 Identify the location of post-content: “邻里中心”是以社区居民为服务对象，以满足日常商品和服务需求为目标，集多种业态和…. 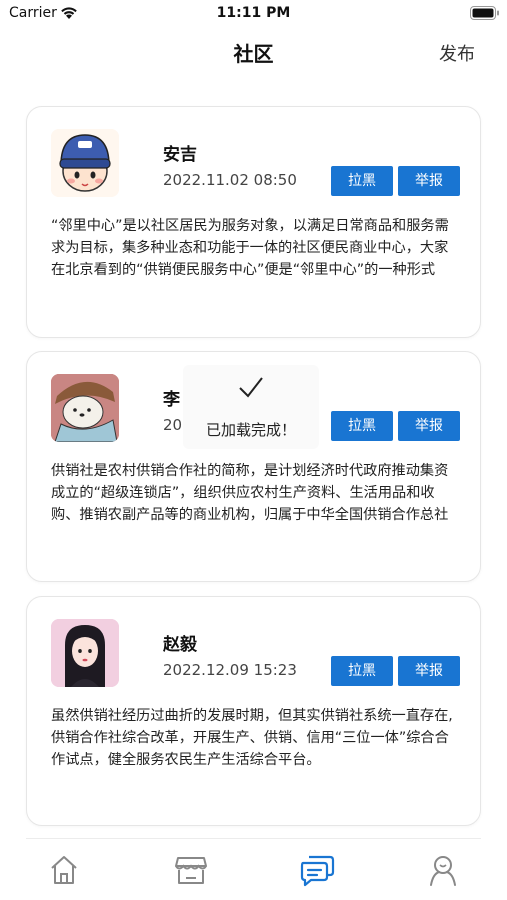
(250, 248).